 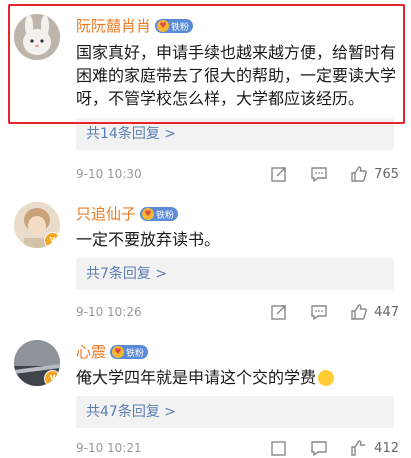 I want to click on view-replies-button: 共47条回复 >, so click(x=235, y=412).